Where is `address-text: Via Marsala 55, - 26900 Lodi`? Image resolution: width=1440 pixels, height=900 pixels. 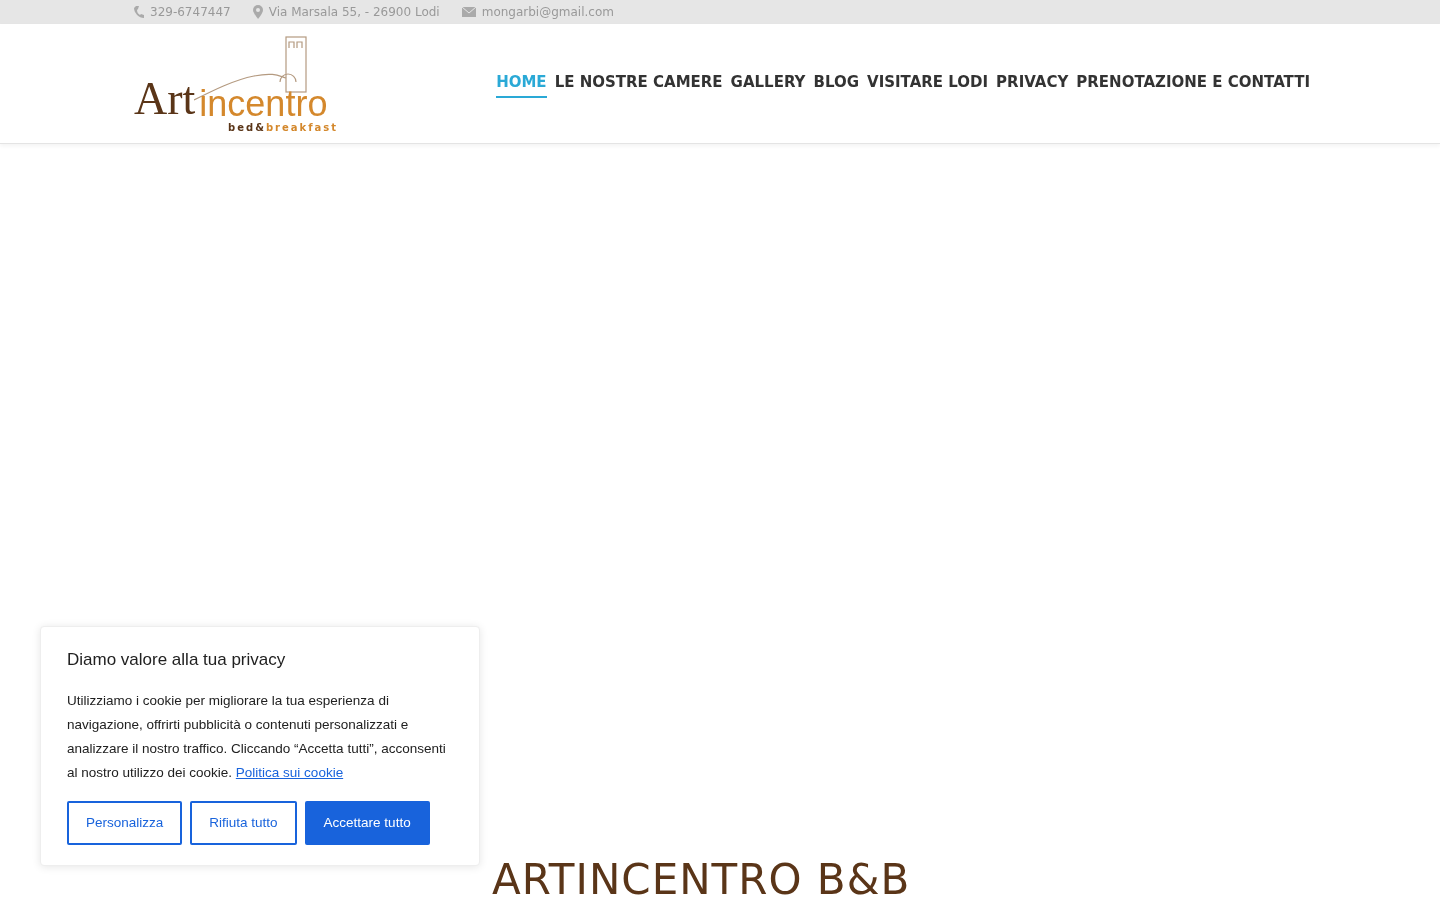
address-text: Via Marsala 55, - 26900 Lodi is located at coordinates (354, 12).